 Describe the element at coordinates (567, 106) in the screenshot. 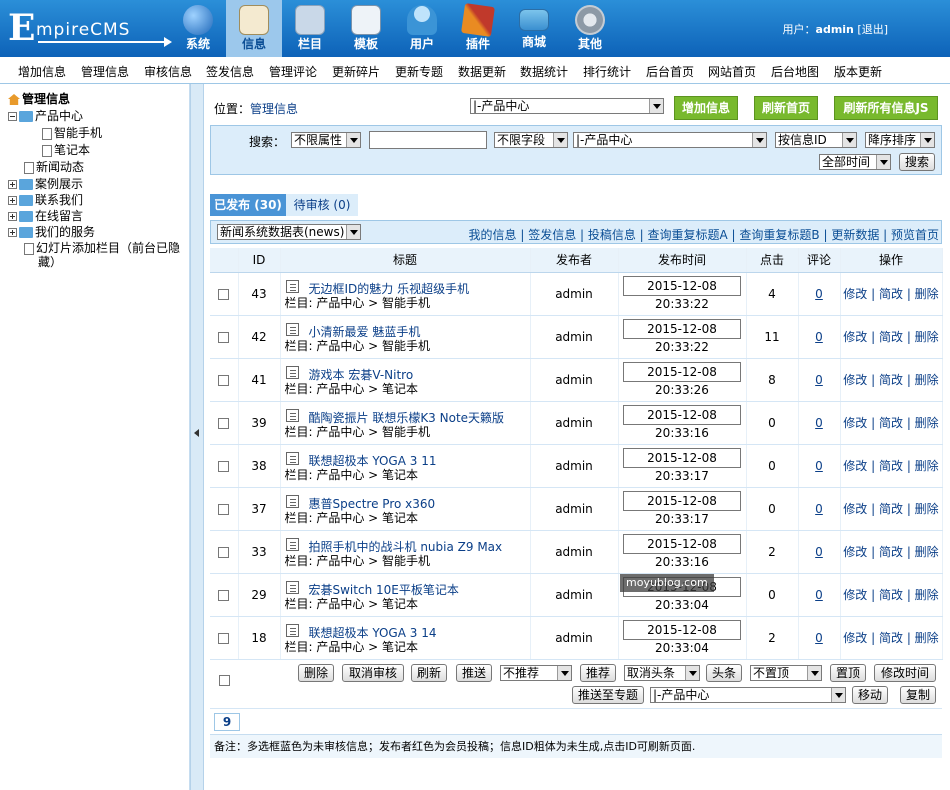

I see `category-select: |-产品中心` at that location.